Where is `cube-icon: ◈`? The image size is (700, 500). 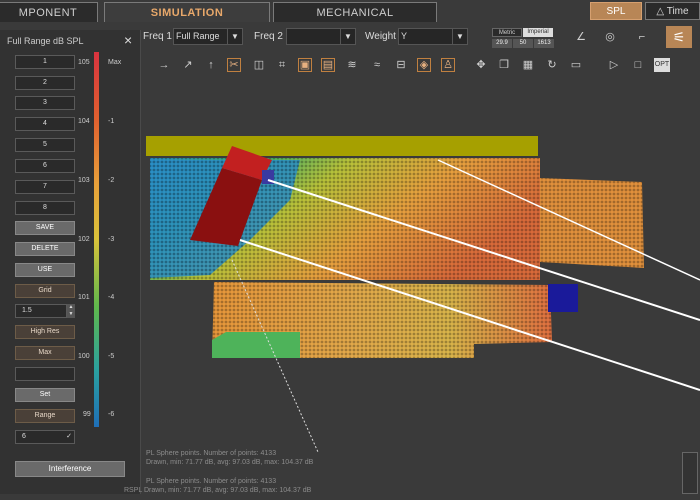 cube-icon: ◈ is located at coordinates (424, 65).